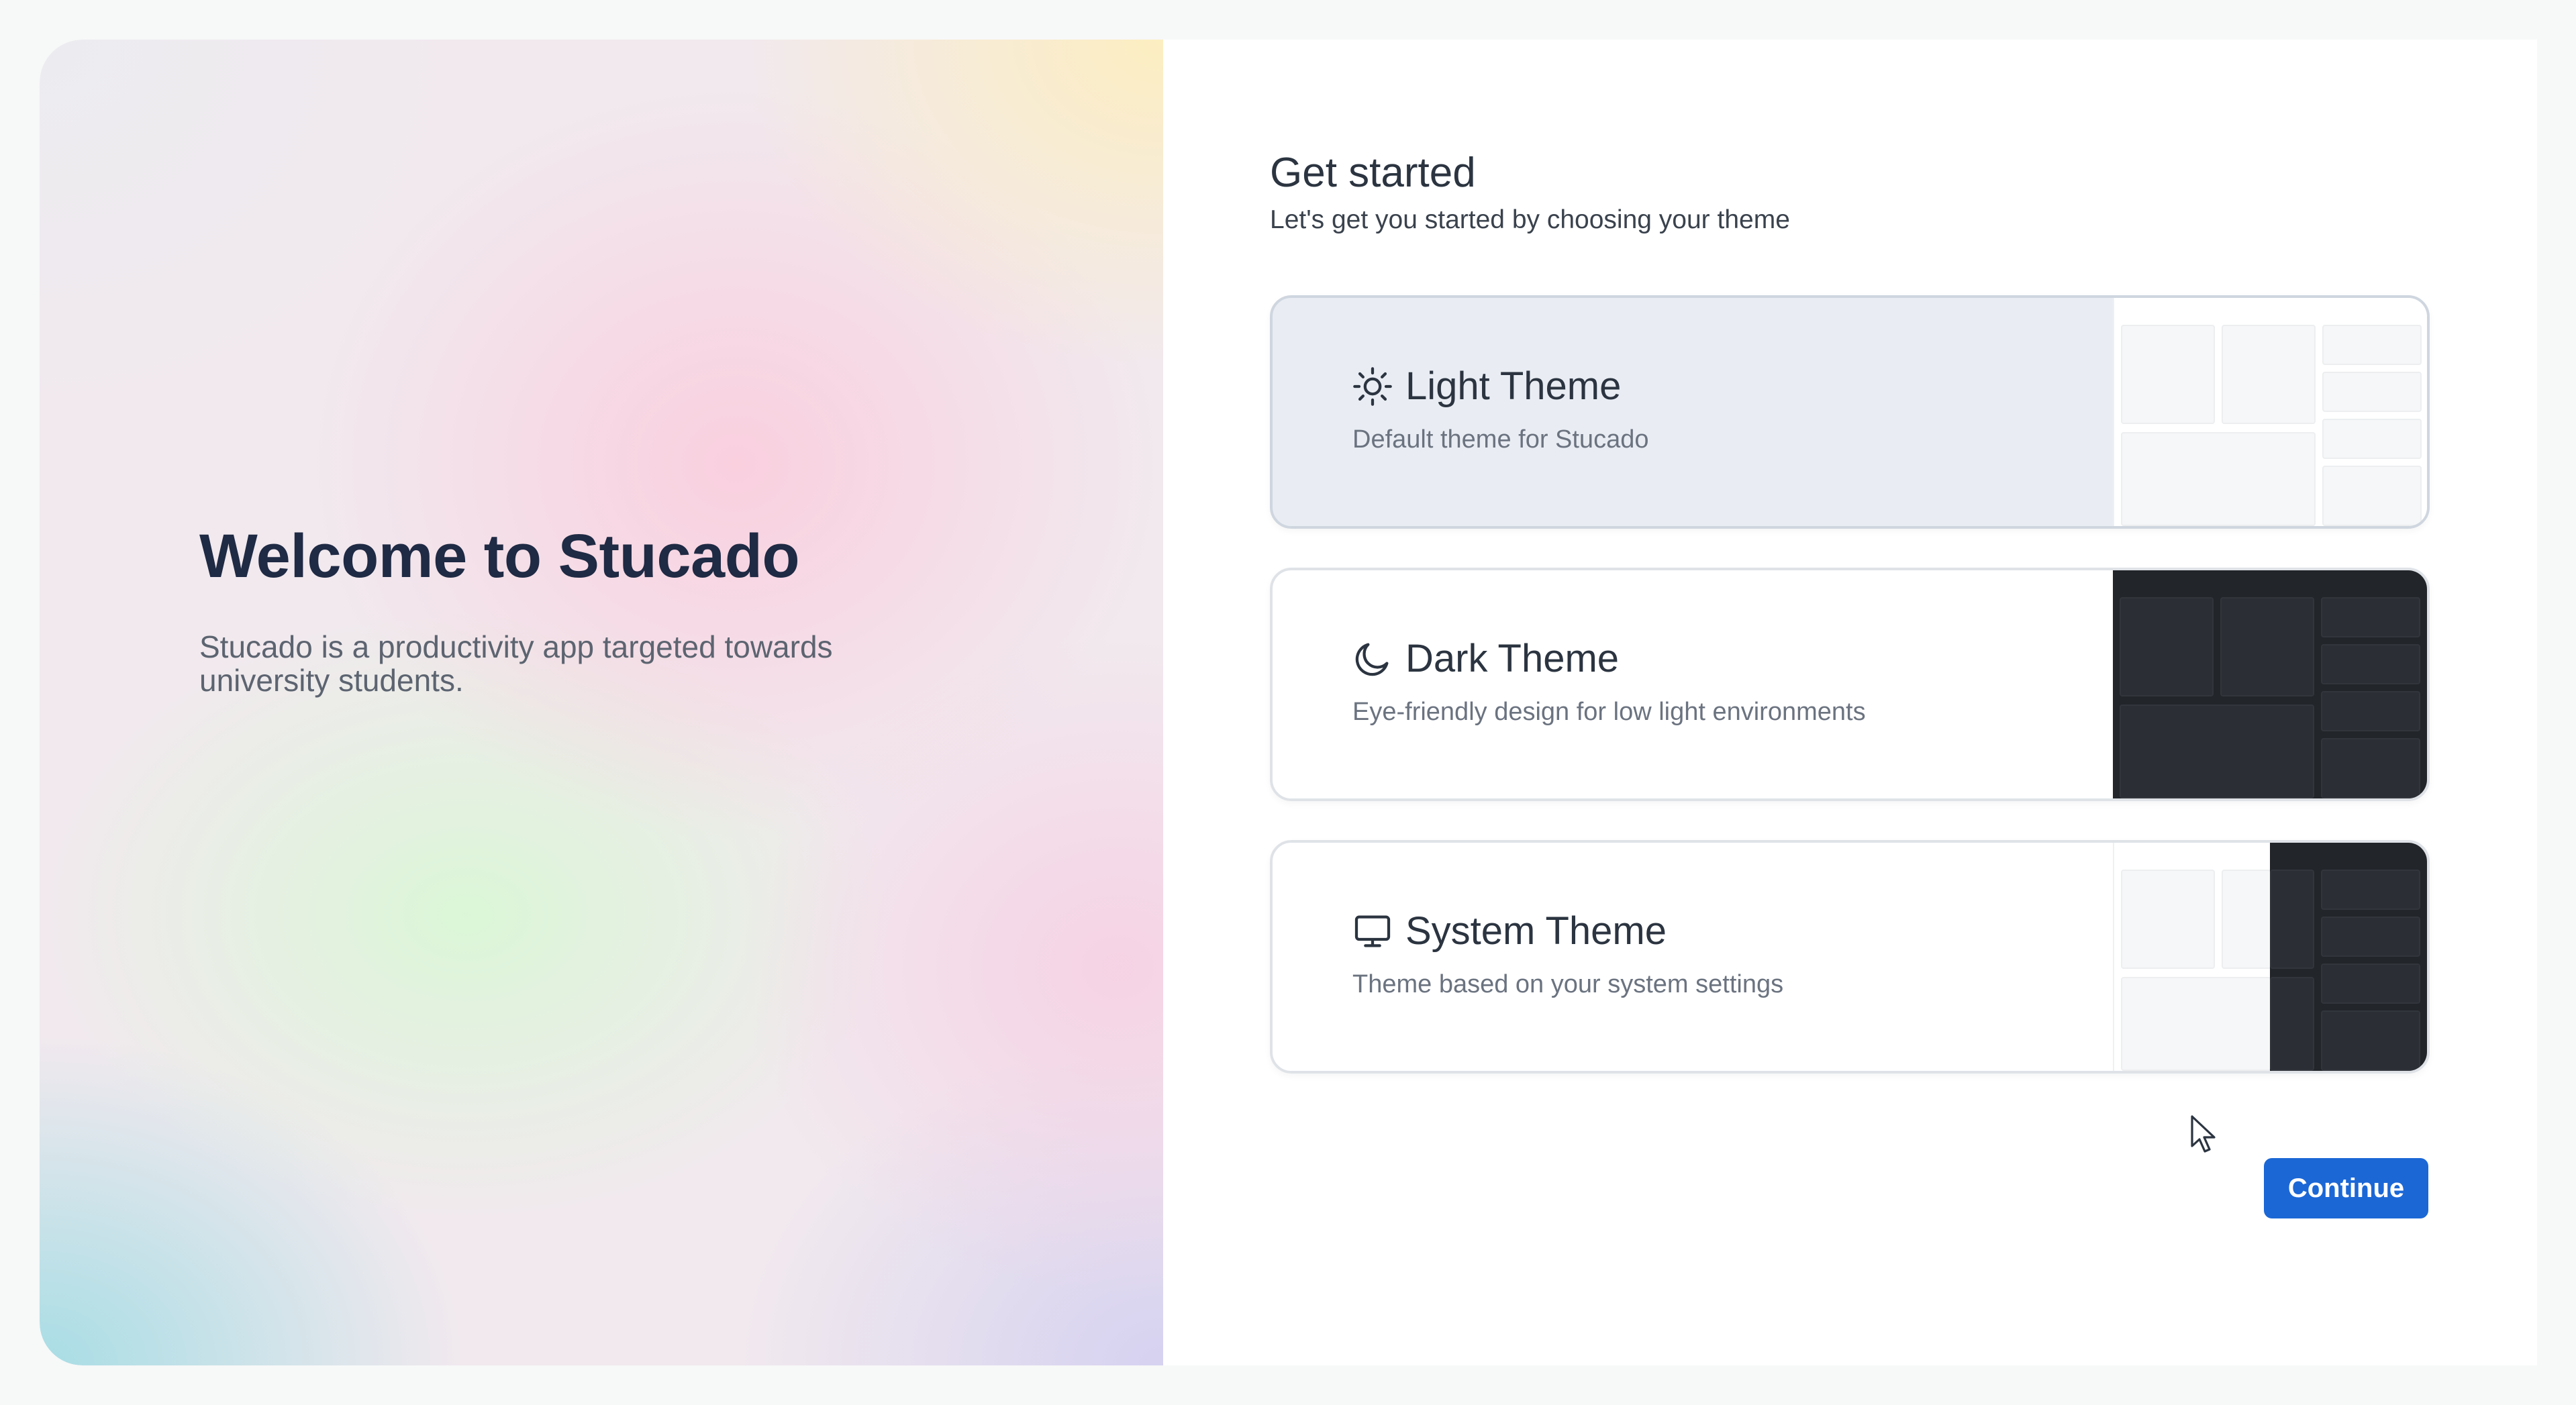 The image size is (2576, 1405). What do you see at coordinates (1500, 439) in the screenshot?
I see `light-theme-description: Default theme for Stucado` at bounding box center [1500, 439].